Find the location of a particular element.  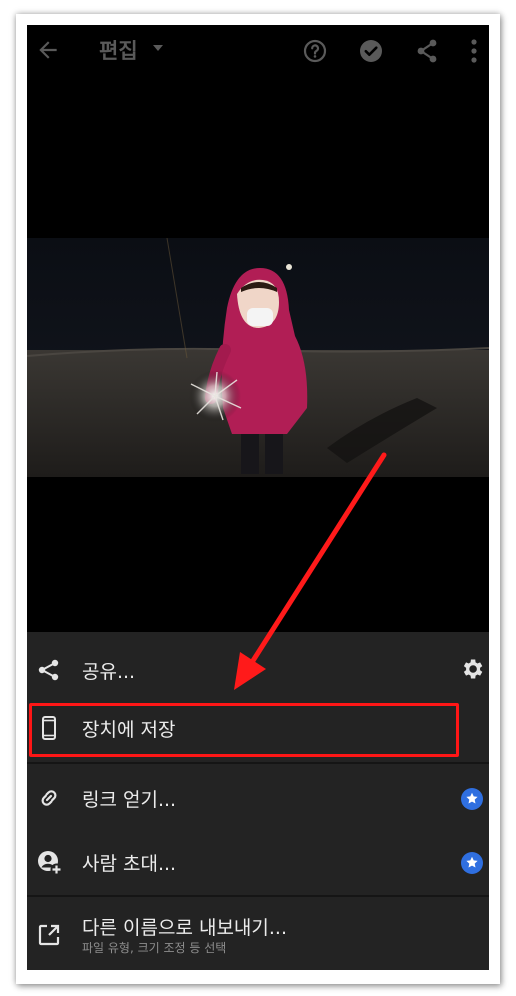

page-title: 편집 is located at coordinates (118, 50).